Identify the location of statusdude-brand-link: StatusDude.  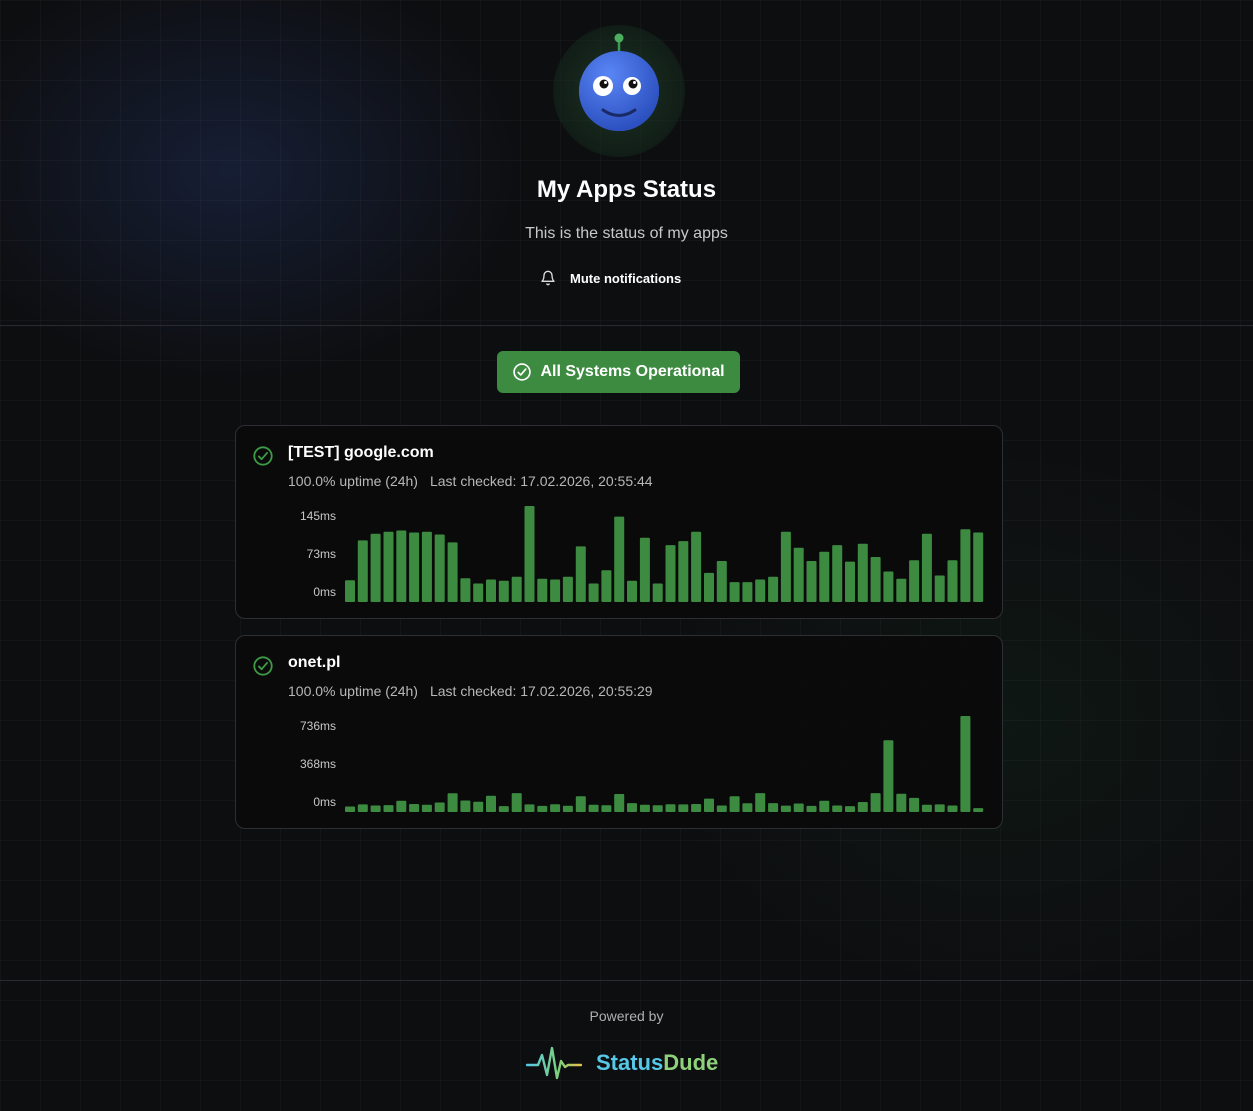
(622, 1063).